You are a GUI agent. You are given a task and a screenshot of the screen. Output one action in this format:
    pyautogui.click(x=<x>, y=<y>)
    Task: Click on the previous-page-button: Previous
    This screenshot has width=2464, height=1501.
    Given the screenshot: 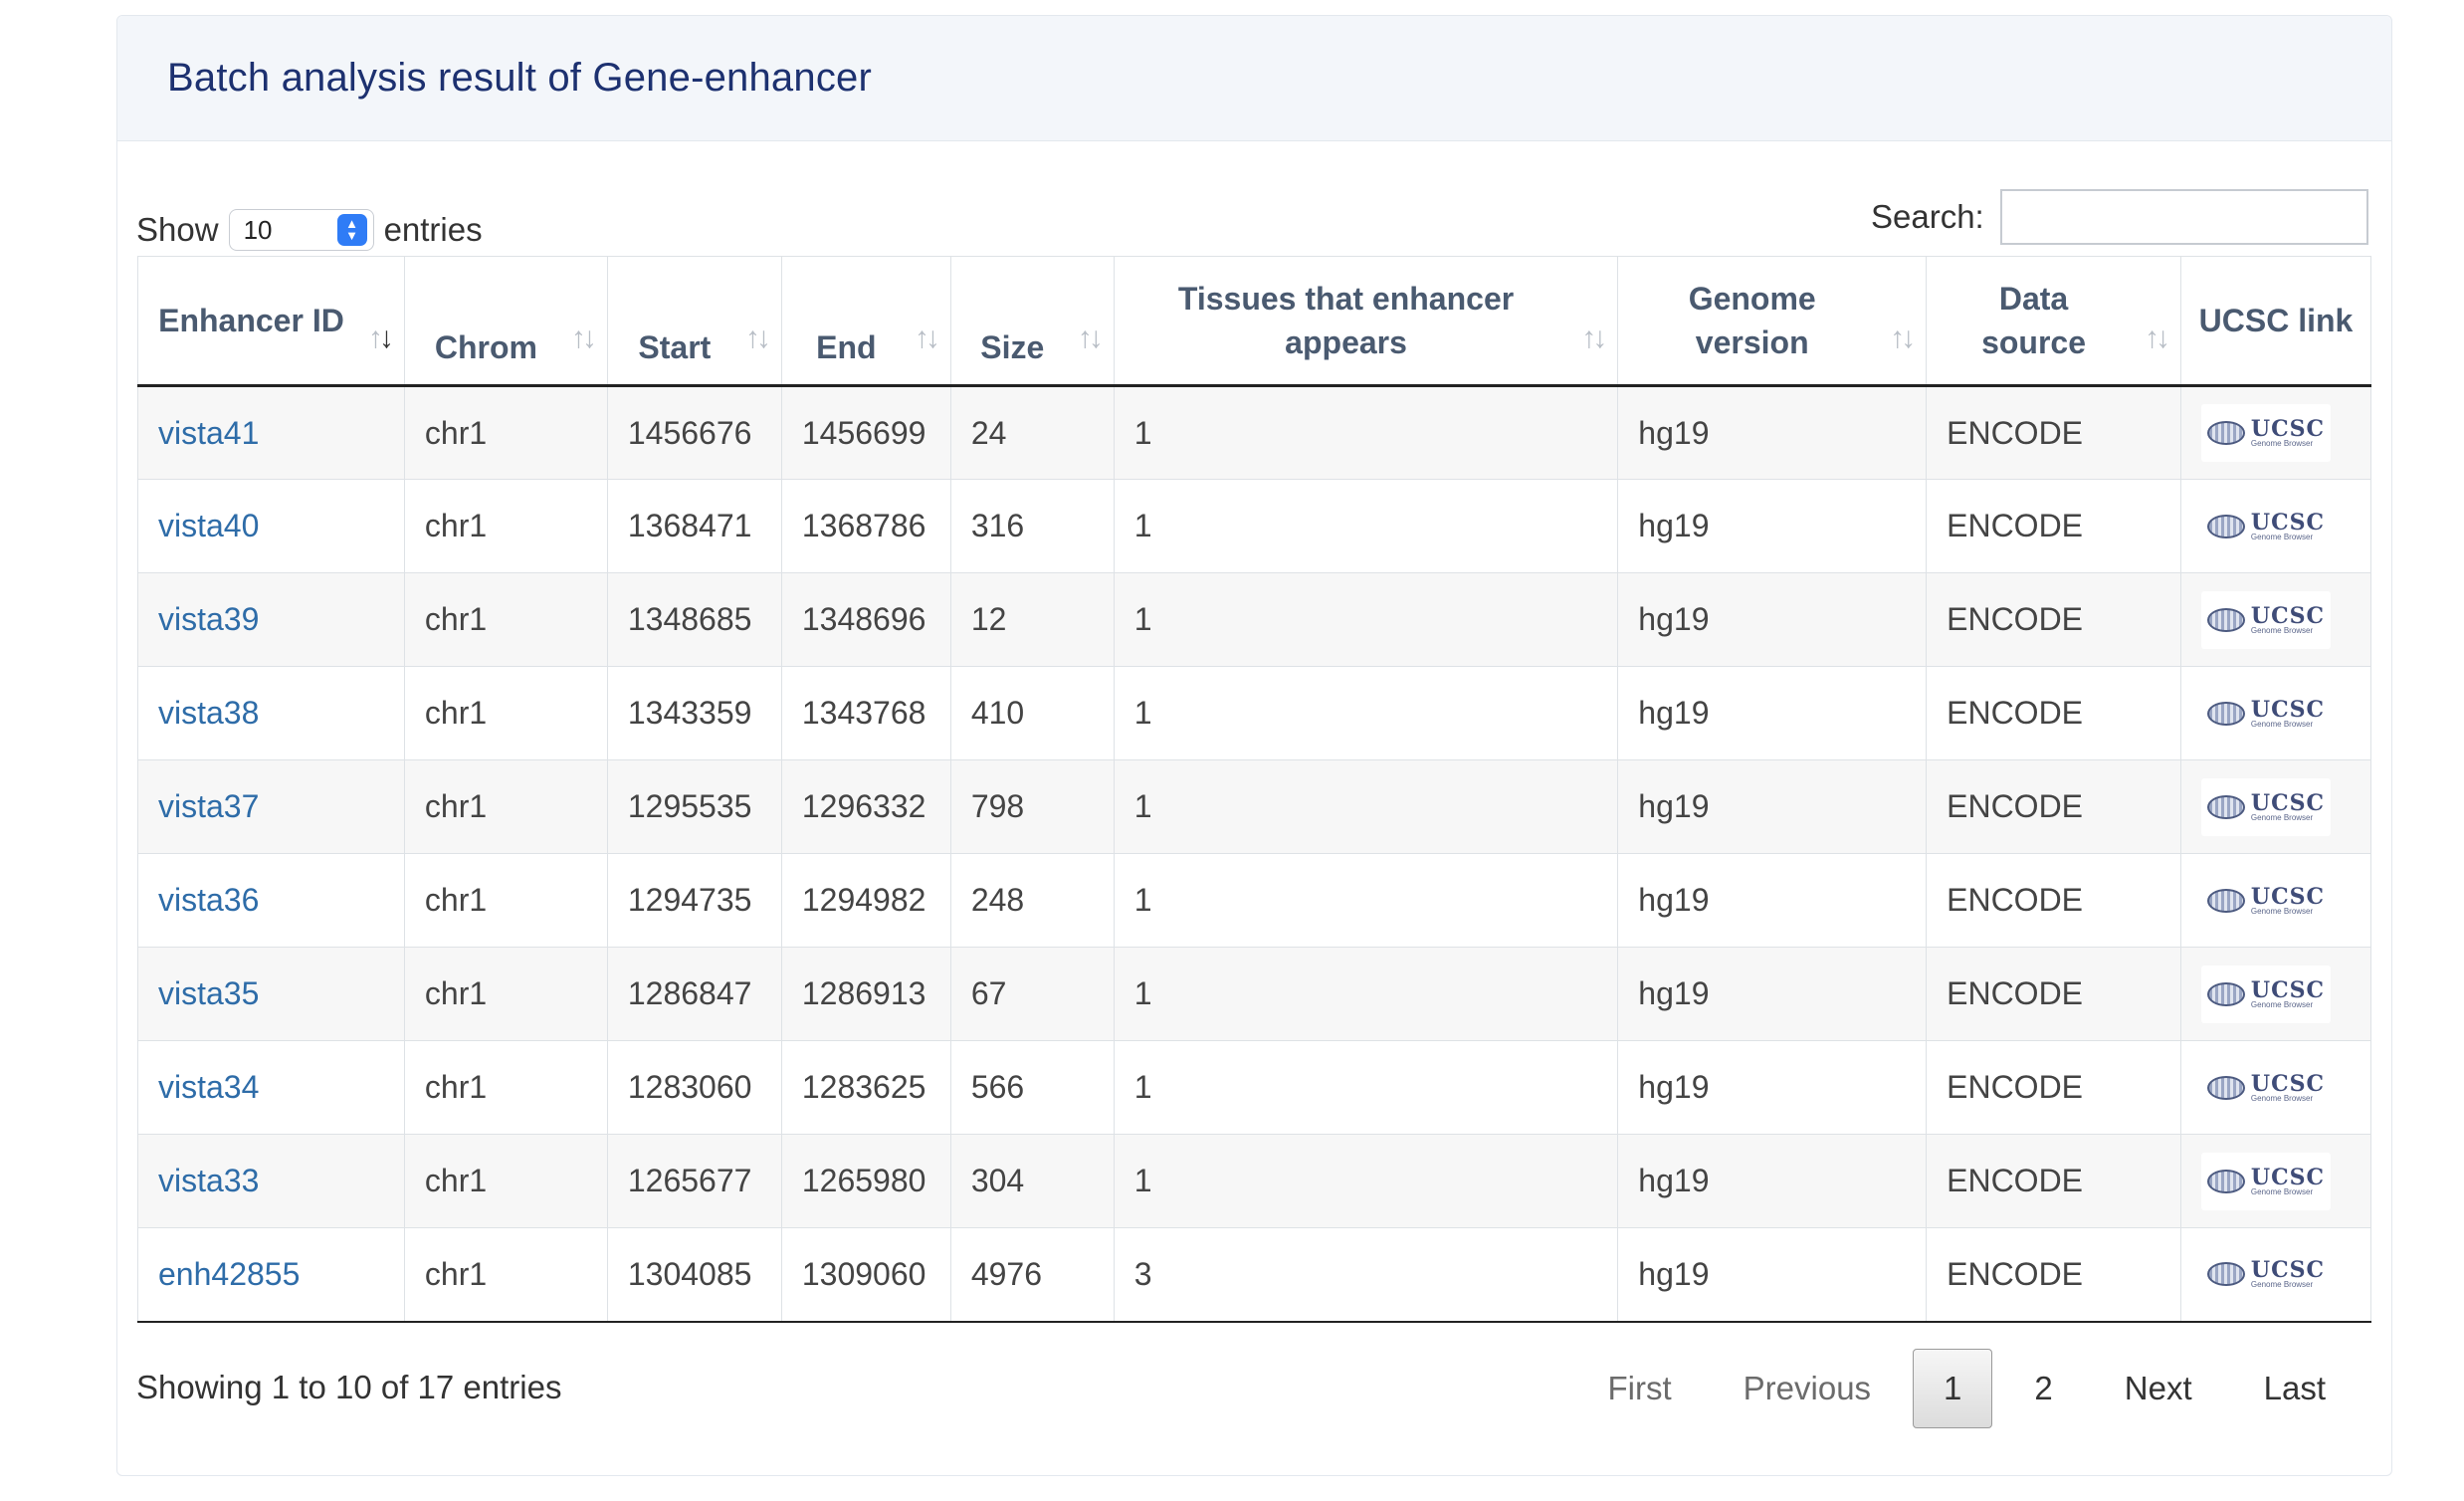 What is the action you would take?
    pyautogui.click(x=1807, y=1388)
    